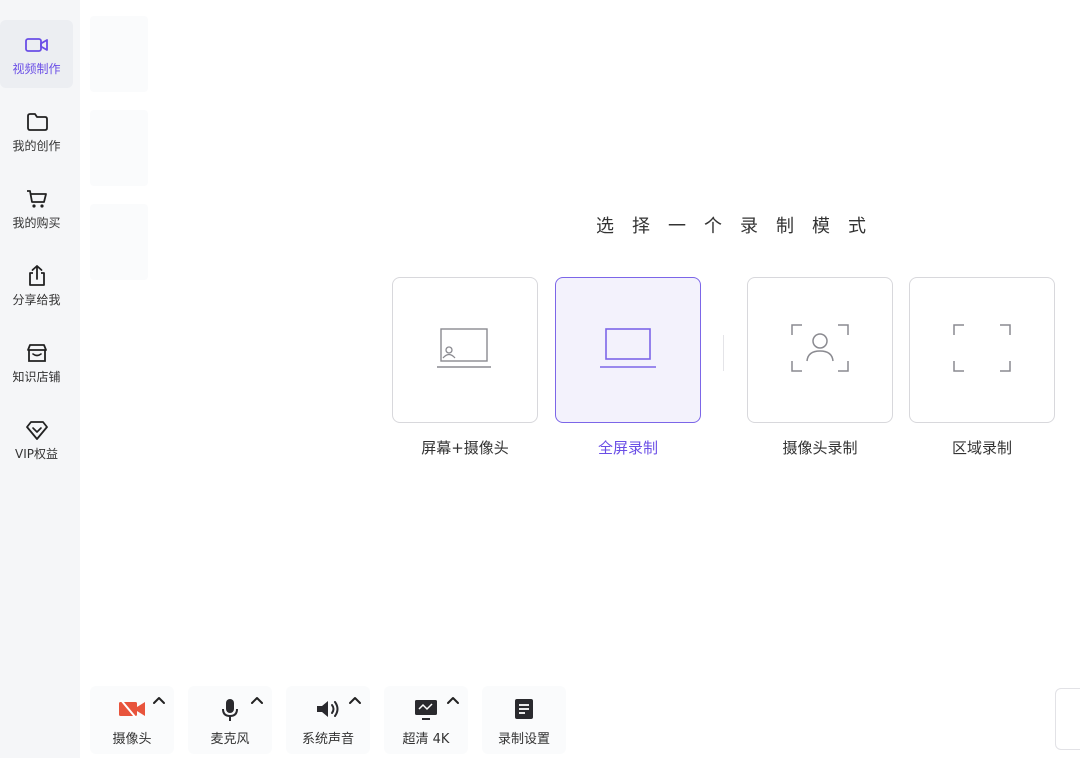 The height and width of the screenshot is (758, 1080). I want to click on page-title: 选择一个录制模式, so click(740, 226).